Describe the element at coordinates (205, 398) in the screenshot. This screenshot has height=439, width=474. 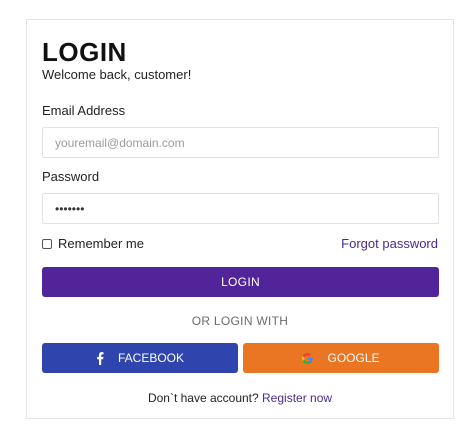
I see `register-prompt-text: Don`t have account?` at that location.